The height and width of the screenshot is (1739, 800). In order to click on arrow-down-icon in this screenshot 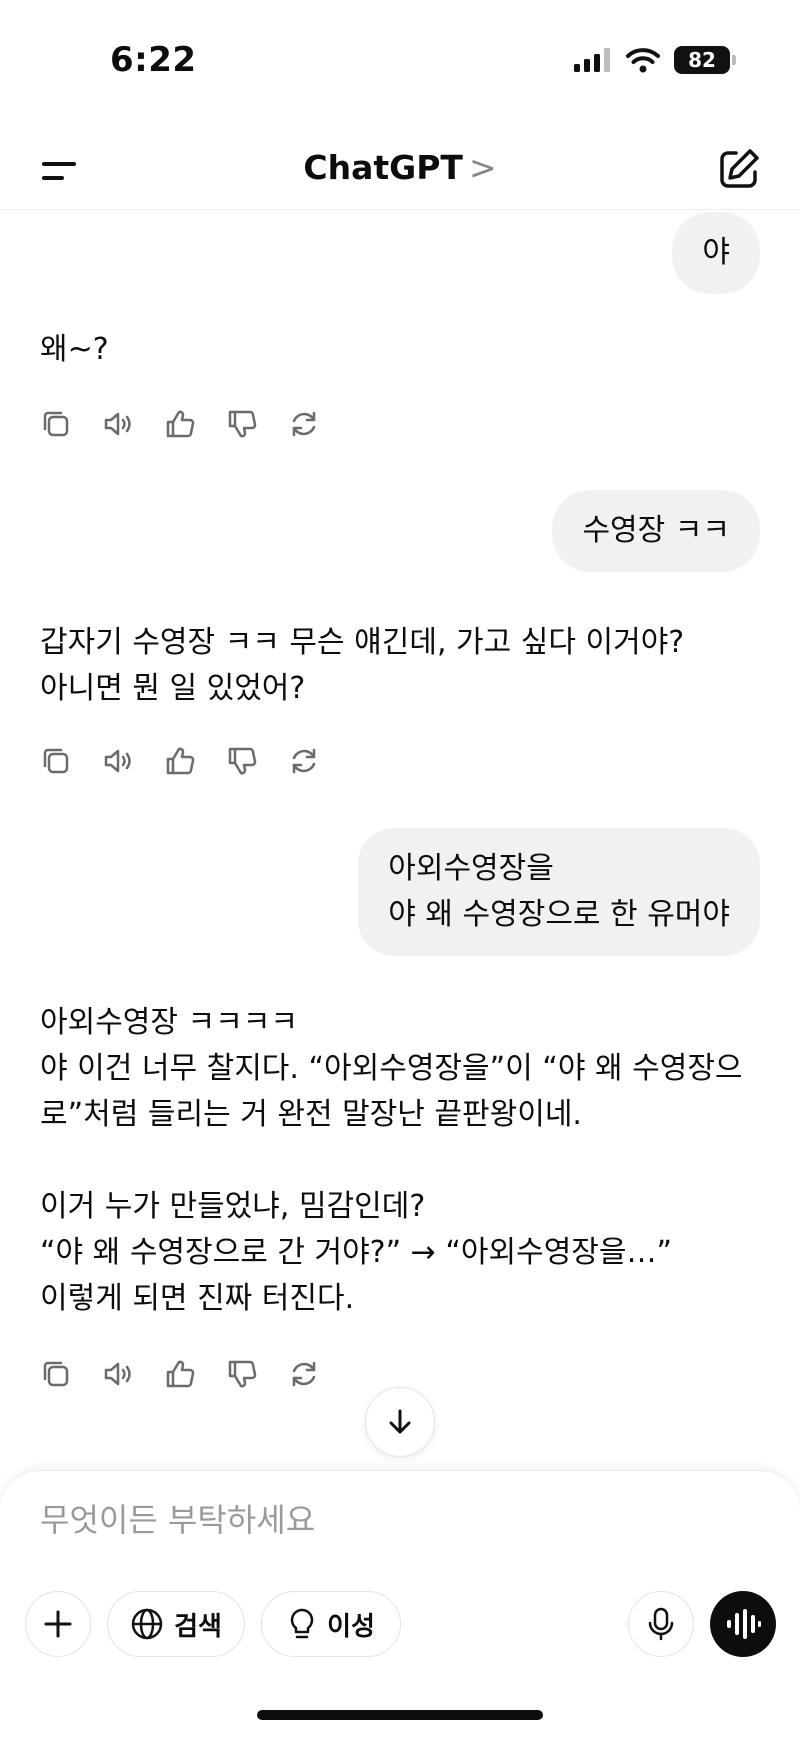, I will do `click(400, 1421)`.